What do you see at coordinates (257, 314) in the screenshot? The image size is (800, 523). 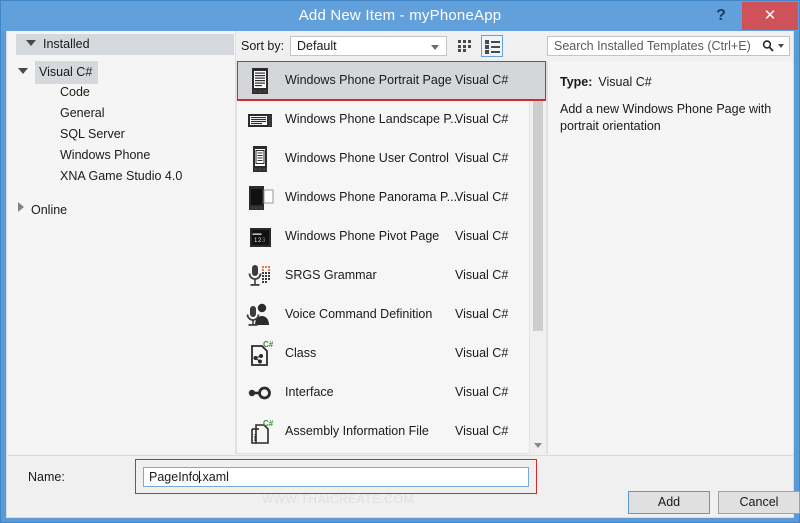 I see `voice-command-icon` at bounding box center [257, 314].